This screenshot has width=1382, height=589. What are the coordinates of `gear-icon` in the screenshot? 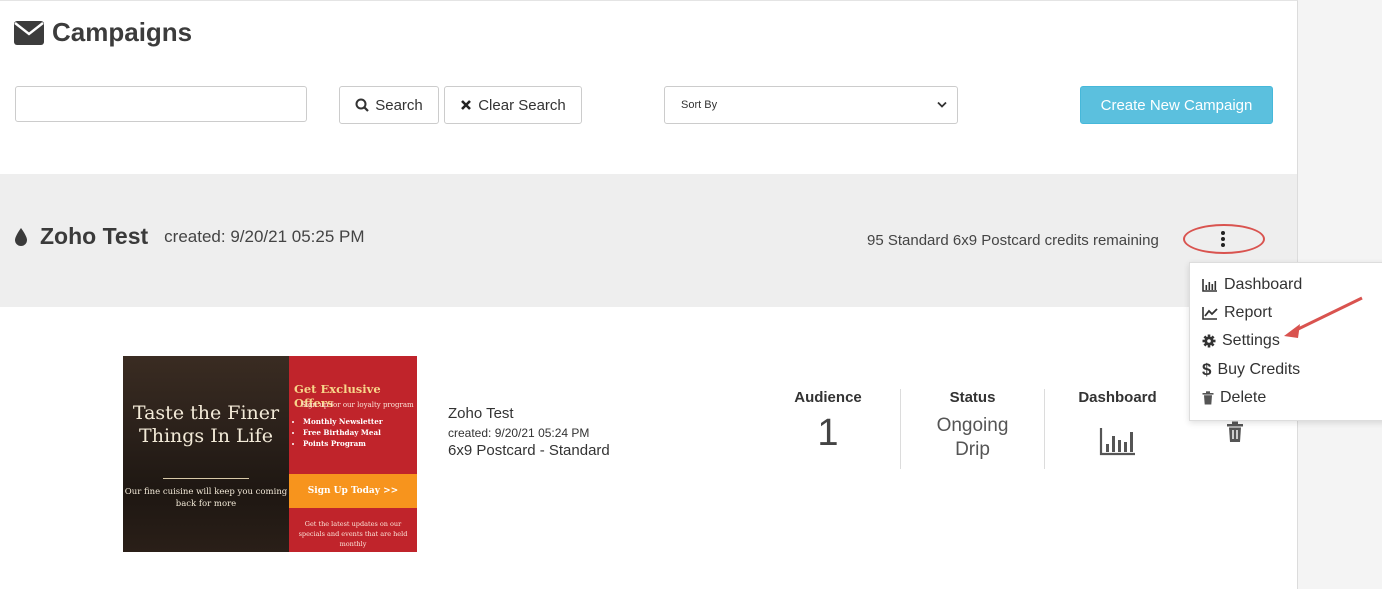 It's located at (1209, 341).